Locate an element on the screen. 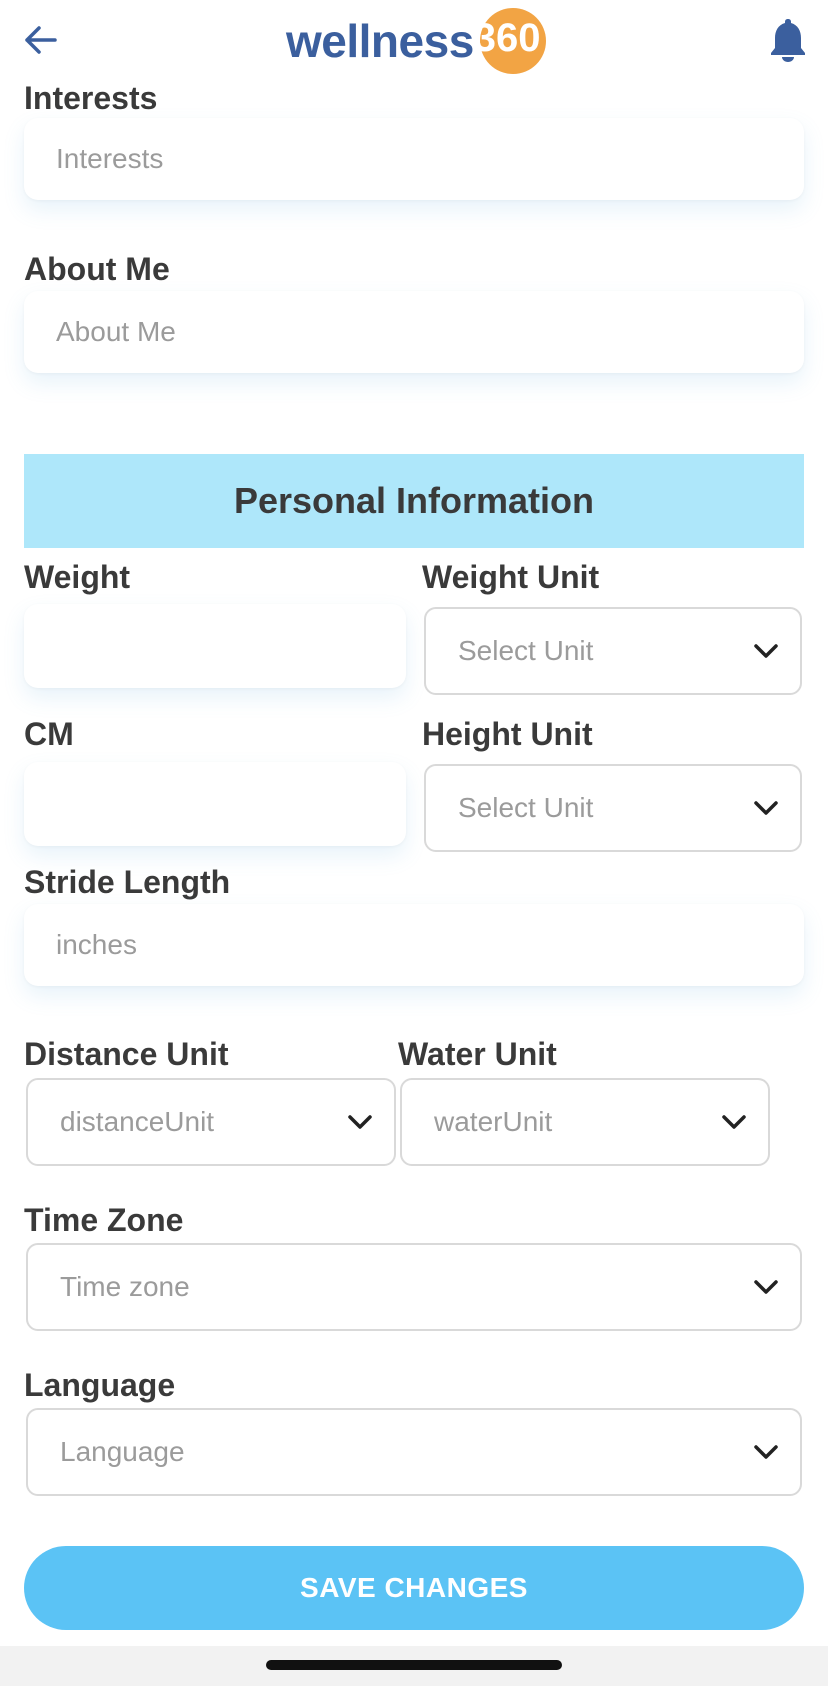  stride-length-input: inches is located at coordinates (414, 945).